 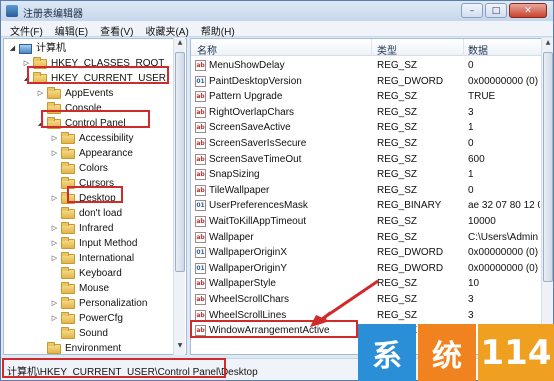 What do you see at coordinates (371, 112) in the screenshot?
I see `registry-value-row: ab RightOverlapChars REG_SZ 3` at bounding box center [371, 112].